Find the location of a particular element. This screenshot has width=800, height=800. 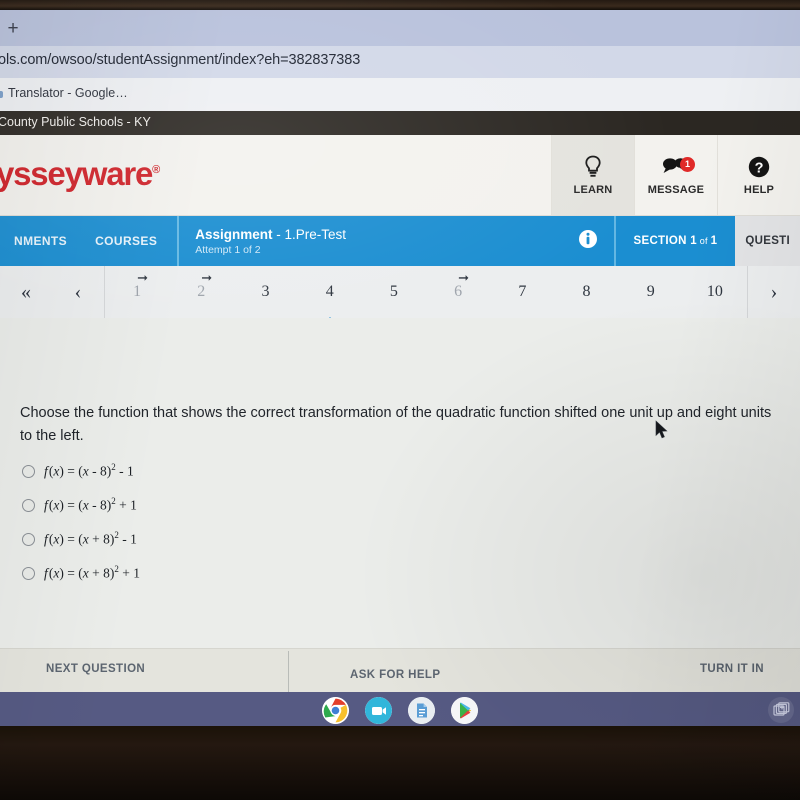

section-prefix: SECTION is located at coordinates (660, 241).